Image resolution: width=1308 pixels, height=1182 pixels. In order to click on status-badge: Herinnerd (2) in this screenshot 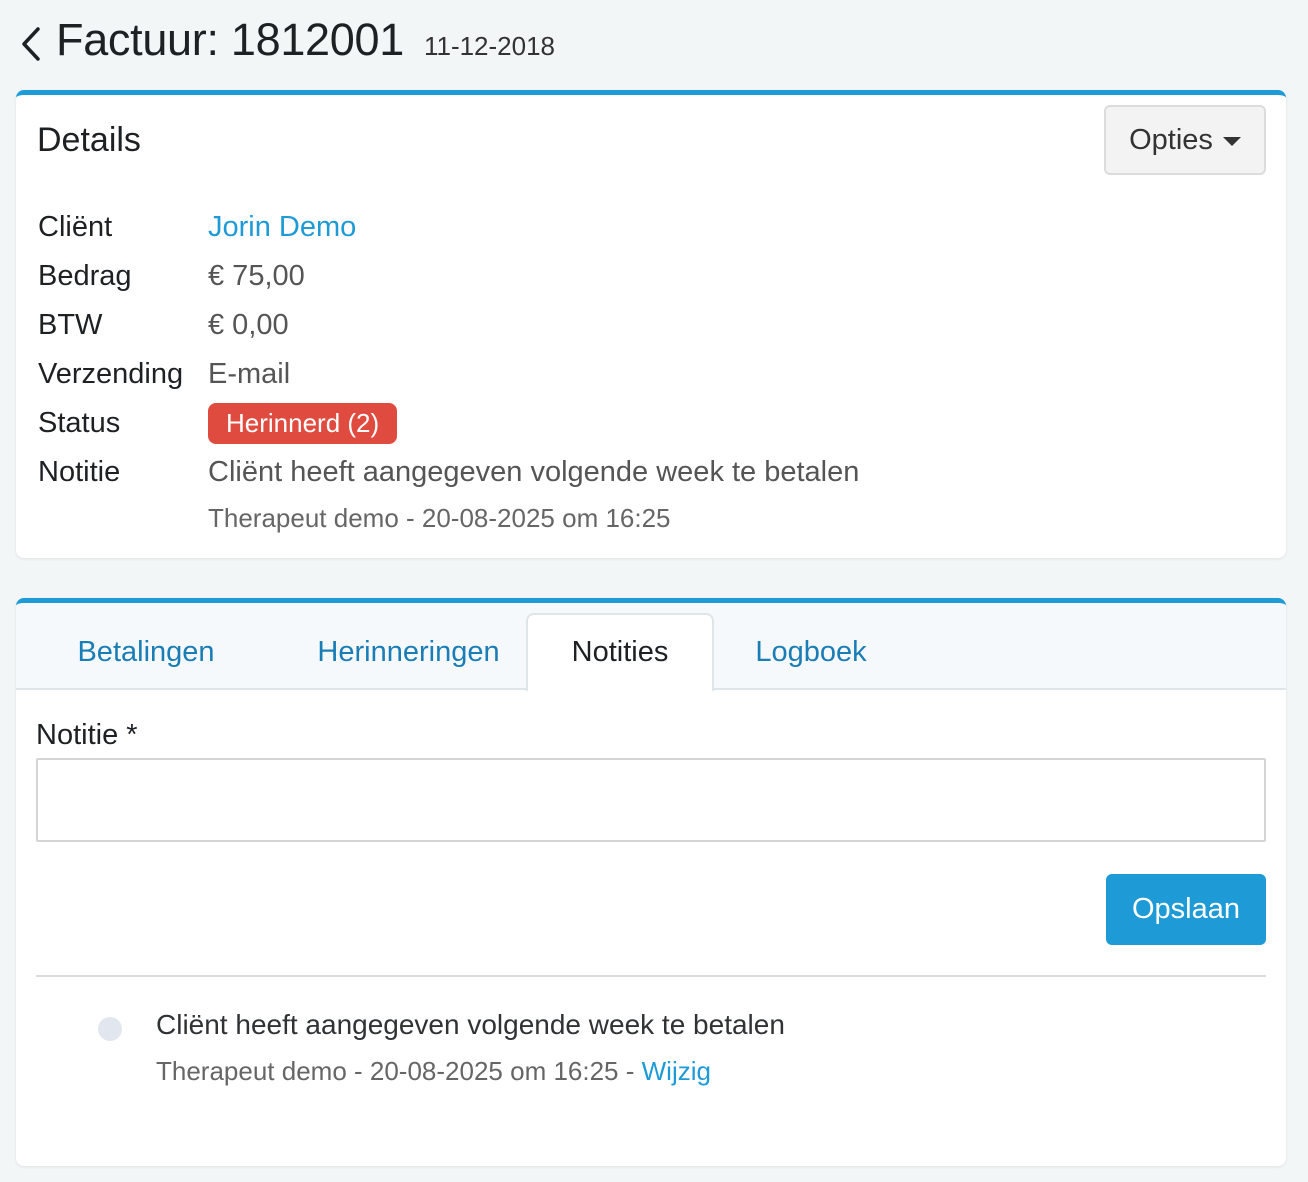, I will do `click(303, 423)`.